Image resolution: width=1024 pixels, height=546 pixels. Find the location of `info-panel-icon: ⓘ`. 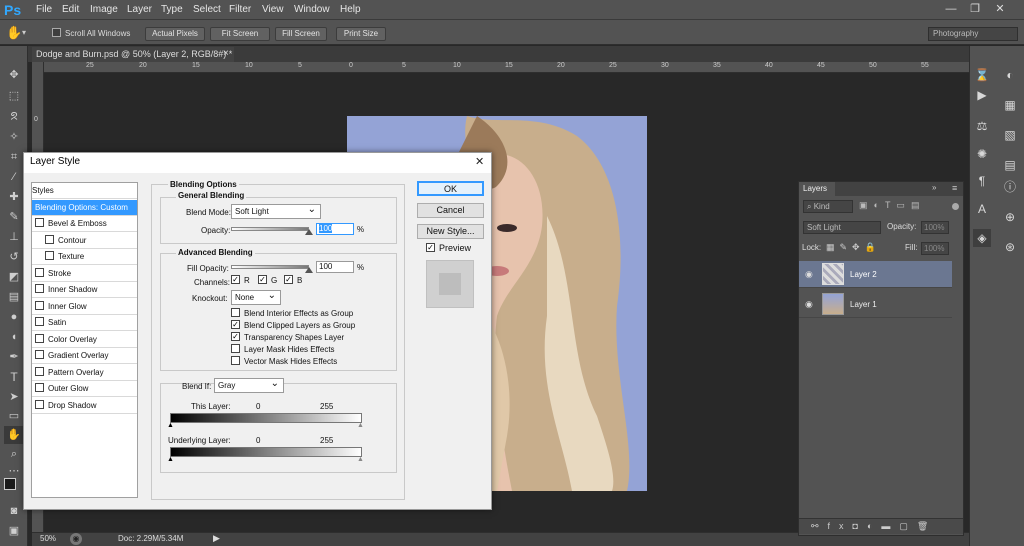

info-panel-icon: ⓘ is located at coordinates (1010, 187).